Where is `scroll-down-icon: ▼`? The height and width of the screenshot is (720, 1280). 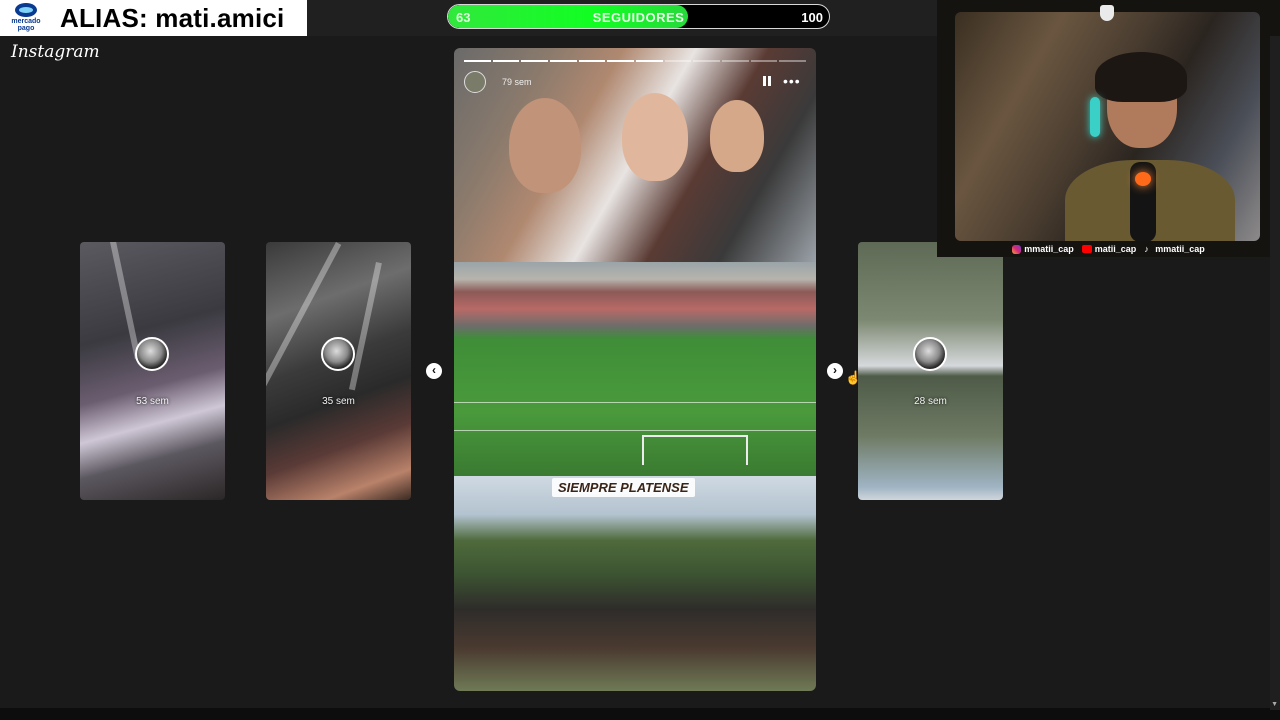 scroll-down-icon: ▼ is located at coordinates (1274, 704).